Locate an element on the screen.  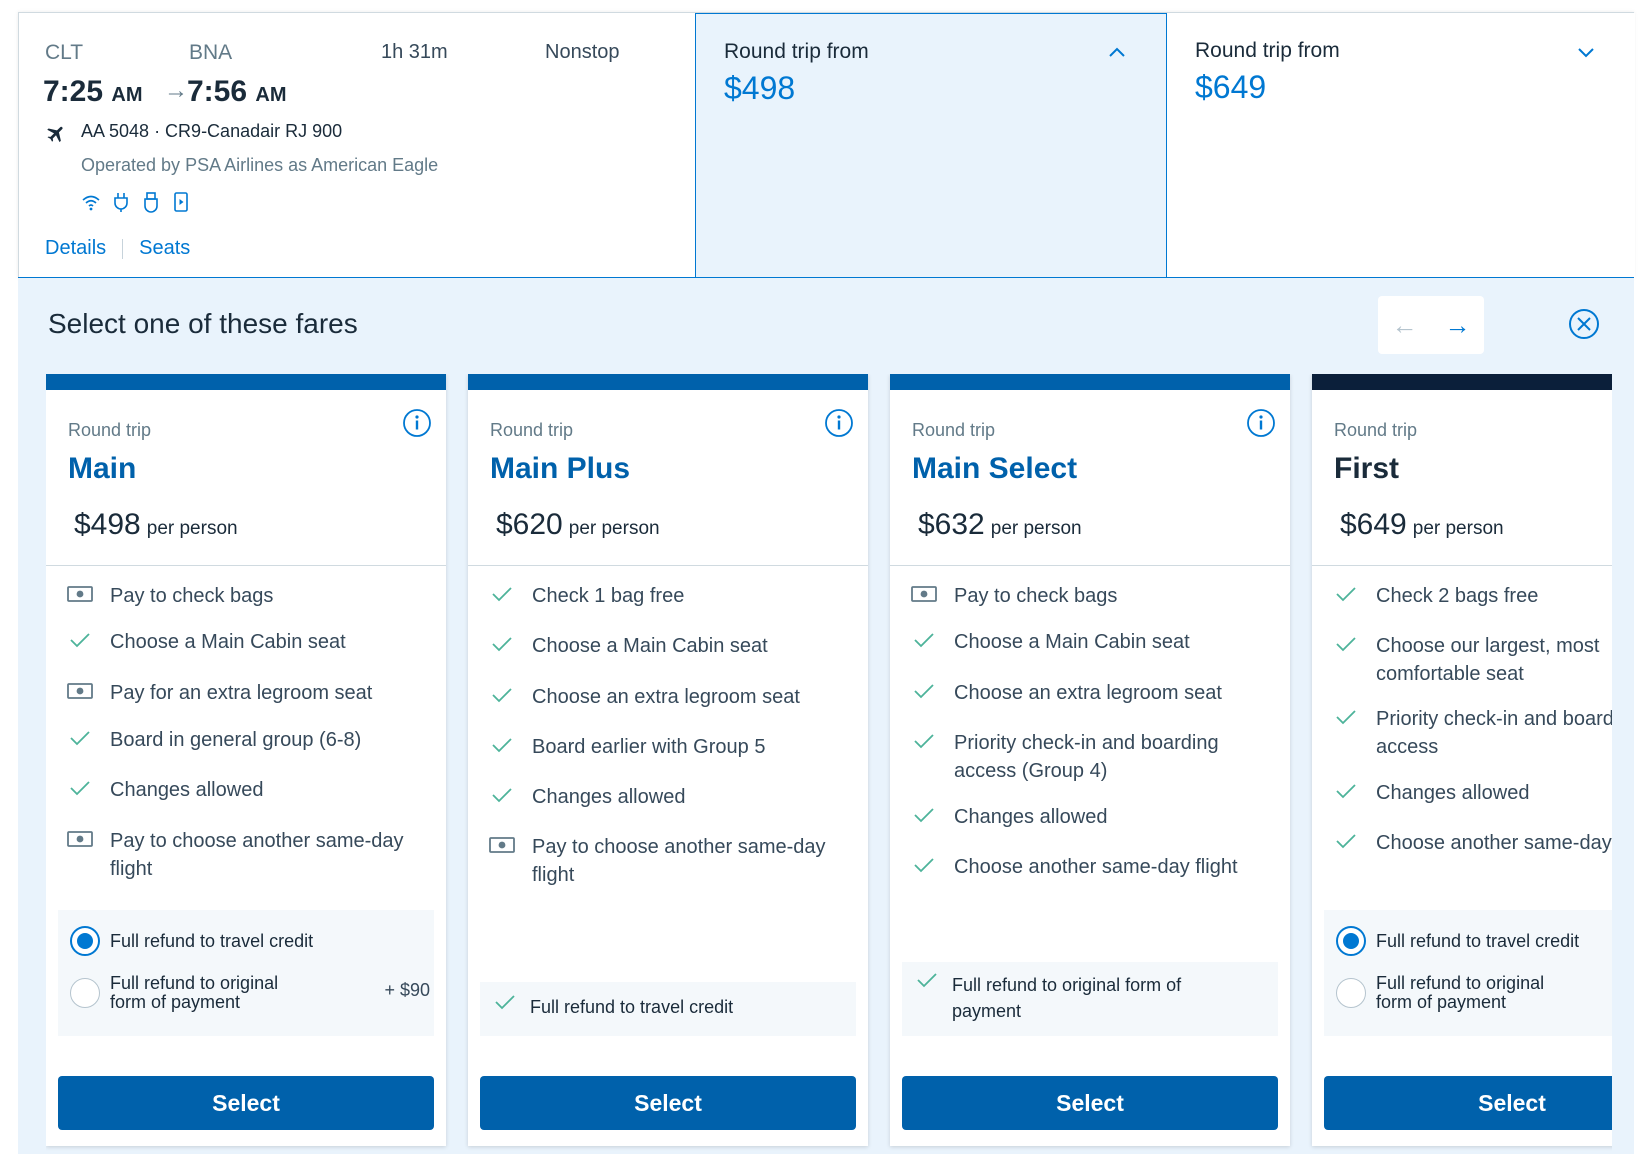
fare-name: First is located at coordinates (1367, 468).